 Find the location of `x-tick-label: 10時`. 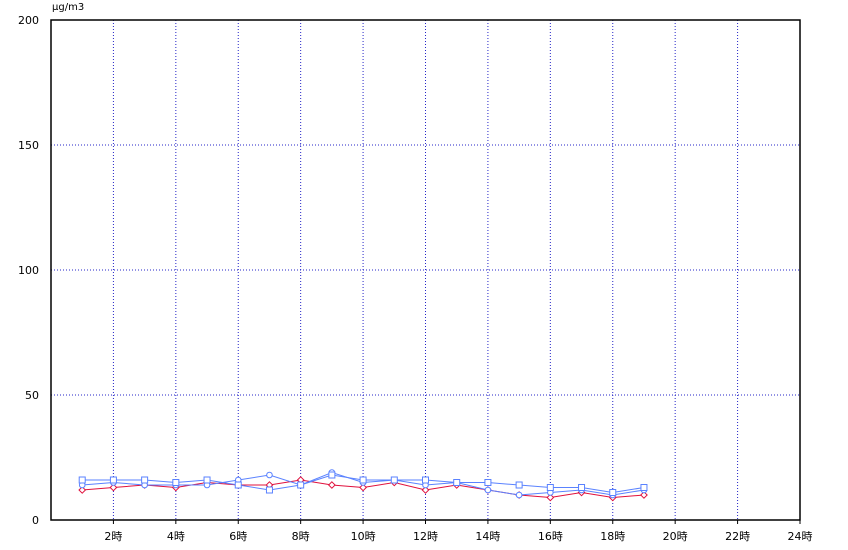

x-tick-label: 10時 is located at coordinates (363, 536).